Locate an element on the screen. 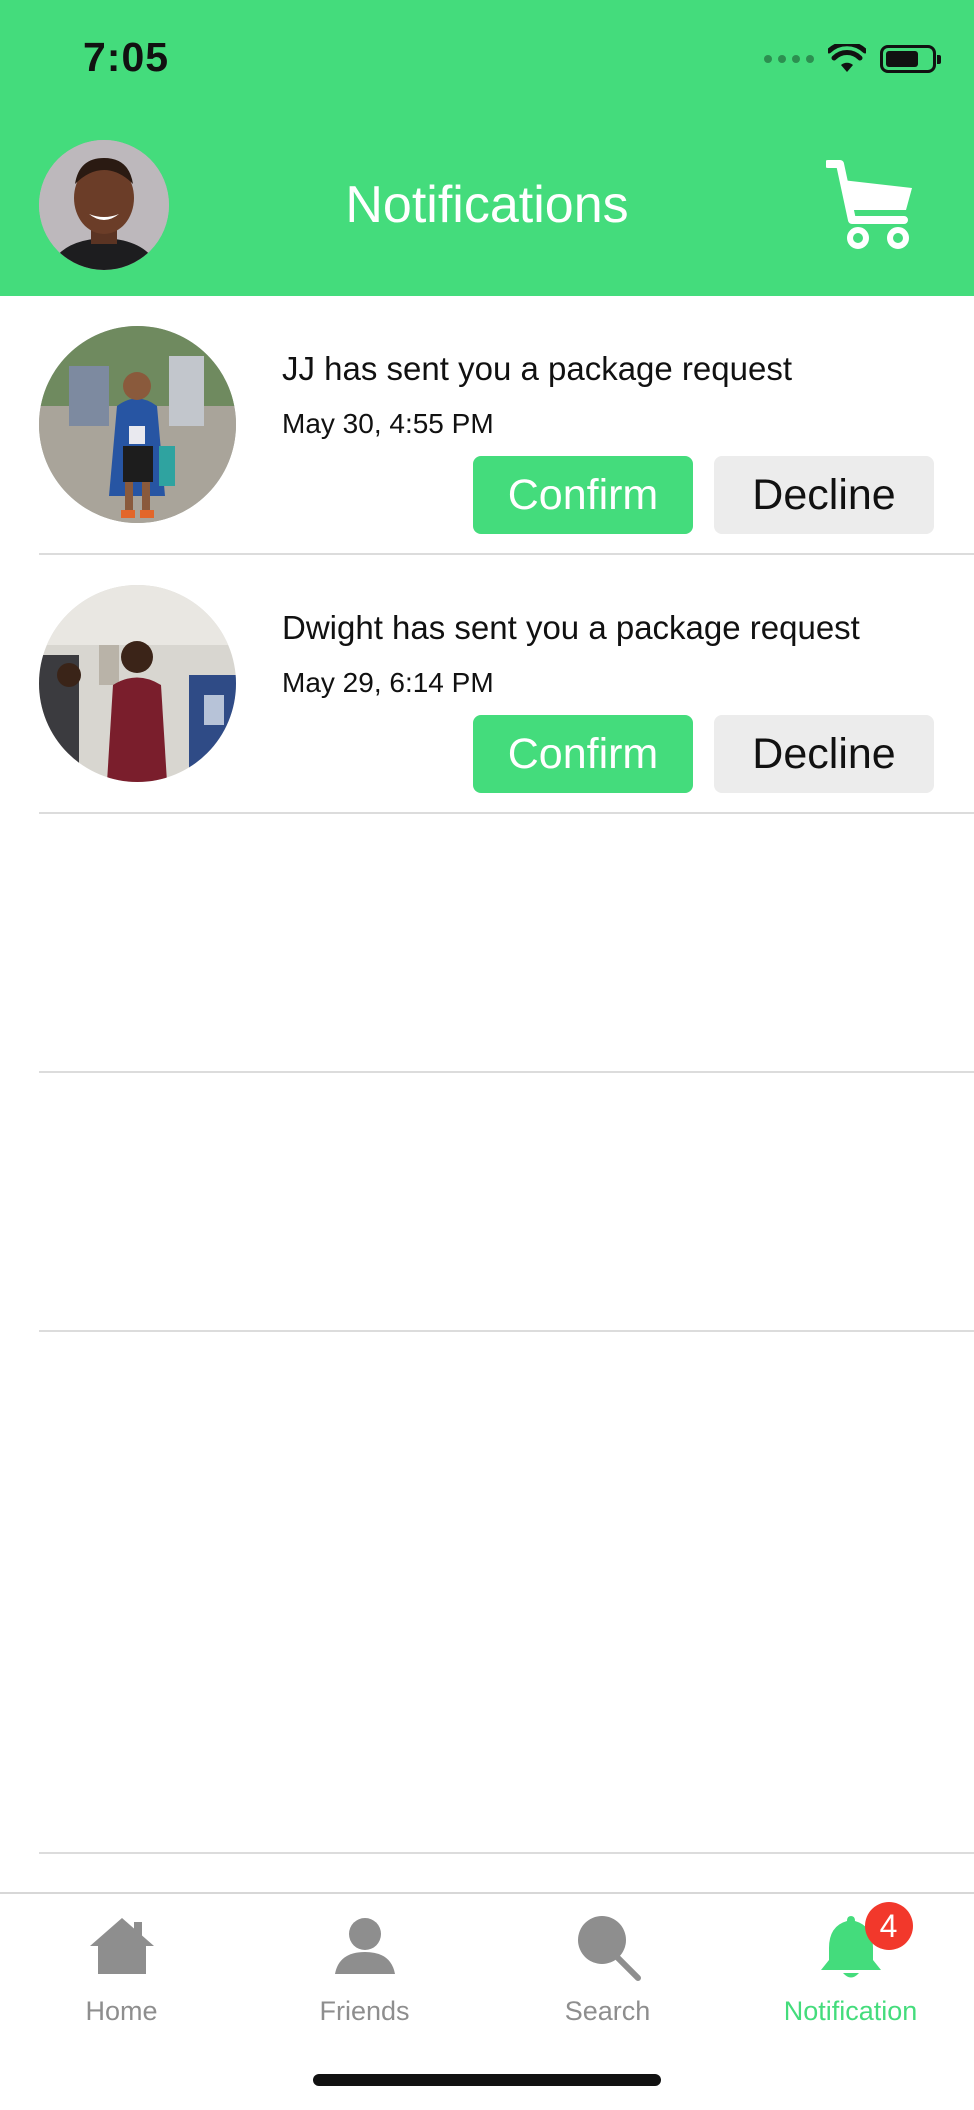 The height and width of the screenshot is (2110, 974). tab-notification: 4 Notification is located at coordinates (850, 1967).